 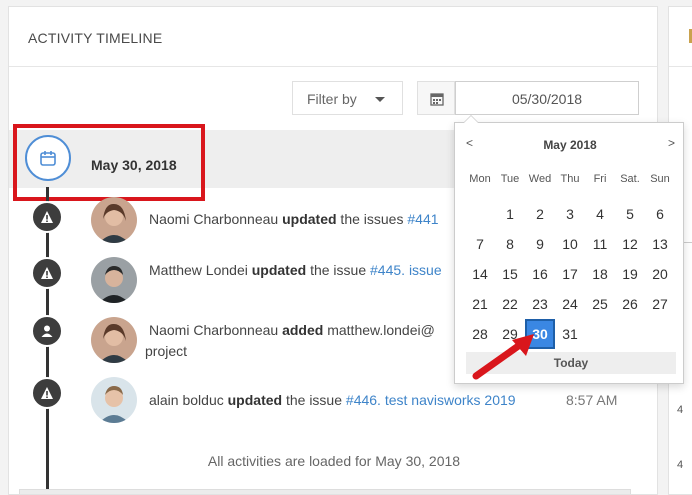 What do you see at coordinates (166, 351) in the screenshot?
I see `activity-entry-subtext: project` at bounding box center [166, 351].